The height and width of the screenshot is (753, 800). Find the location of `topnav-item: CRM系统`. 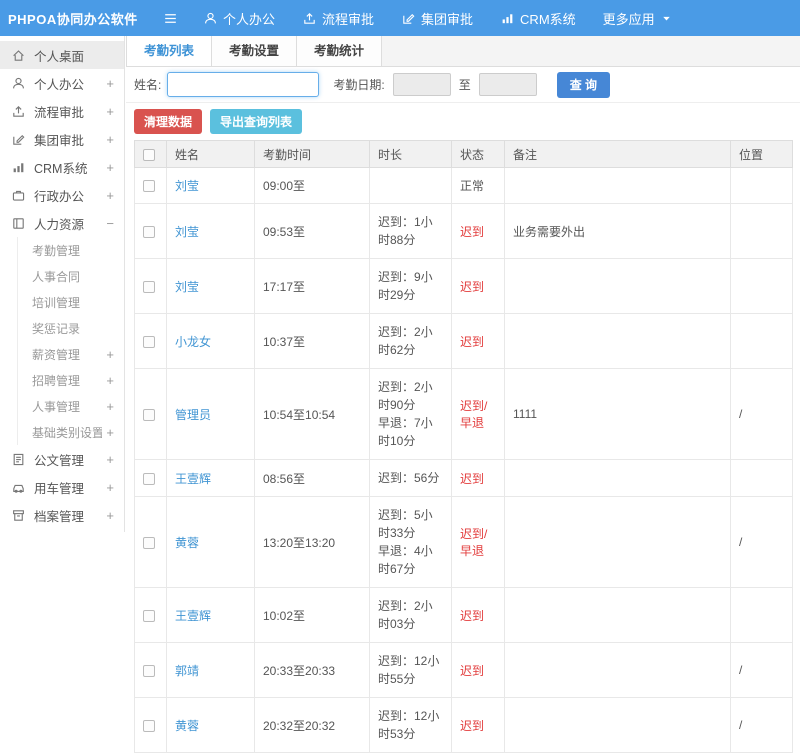

topnav-item: CRM系统 is located at coordinates (538, 18).